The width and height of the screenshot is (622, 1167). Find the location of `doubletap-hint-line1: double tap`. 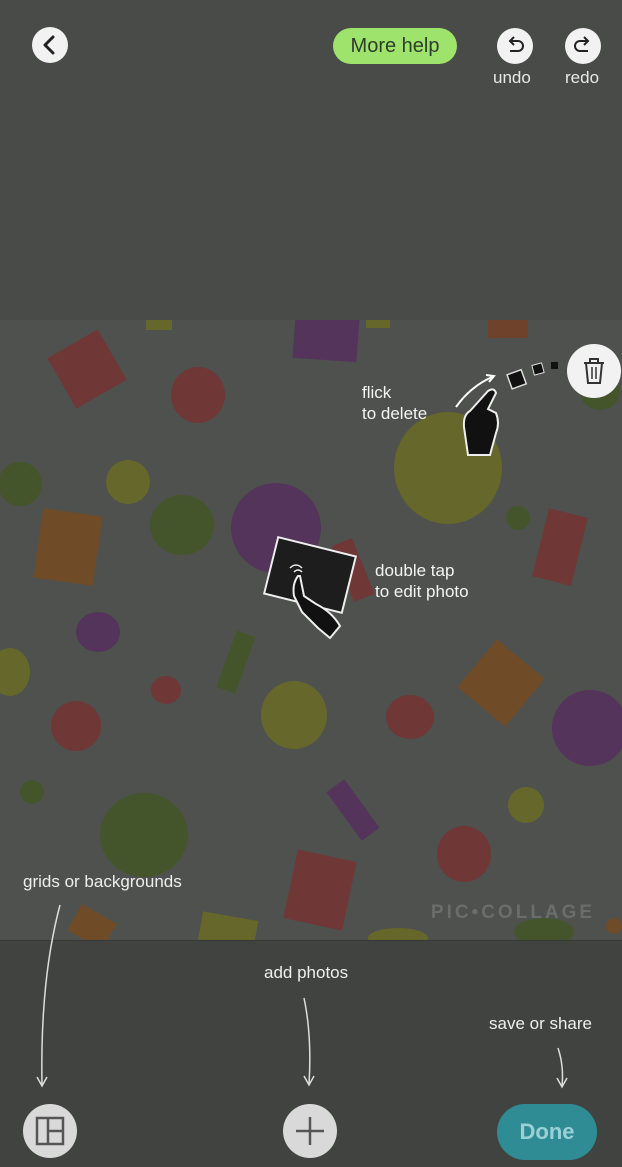

doubletap-hint-line1: double tap is located at coordinates (415, 570).